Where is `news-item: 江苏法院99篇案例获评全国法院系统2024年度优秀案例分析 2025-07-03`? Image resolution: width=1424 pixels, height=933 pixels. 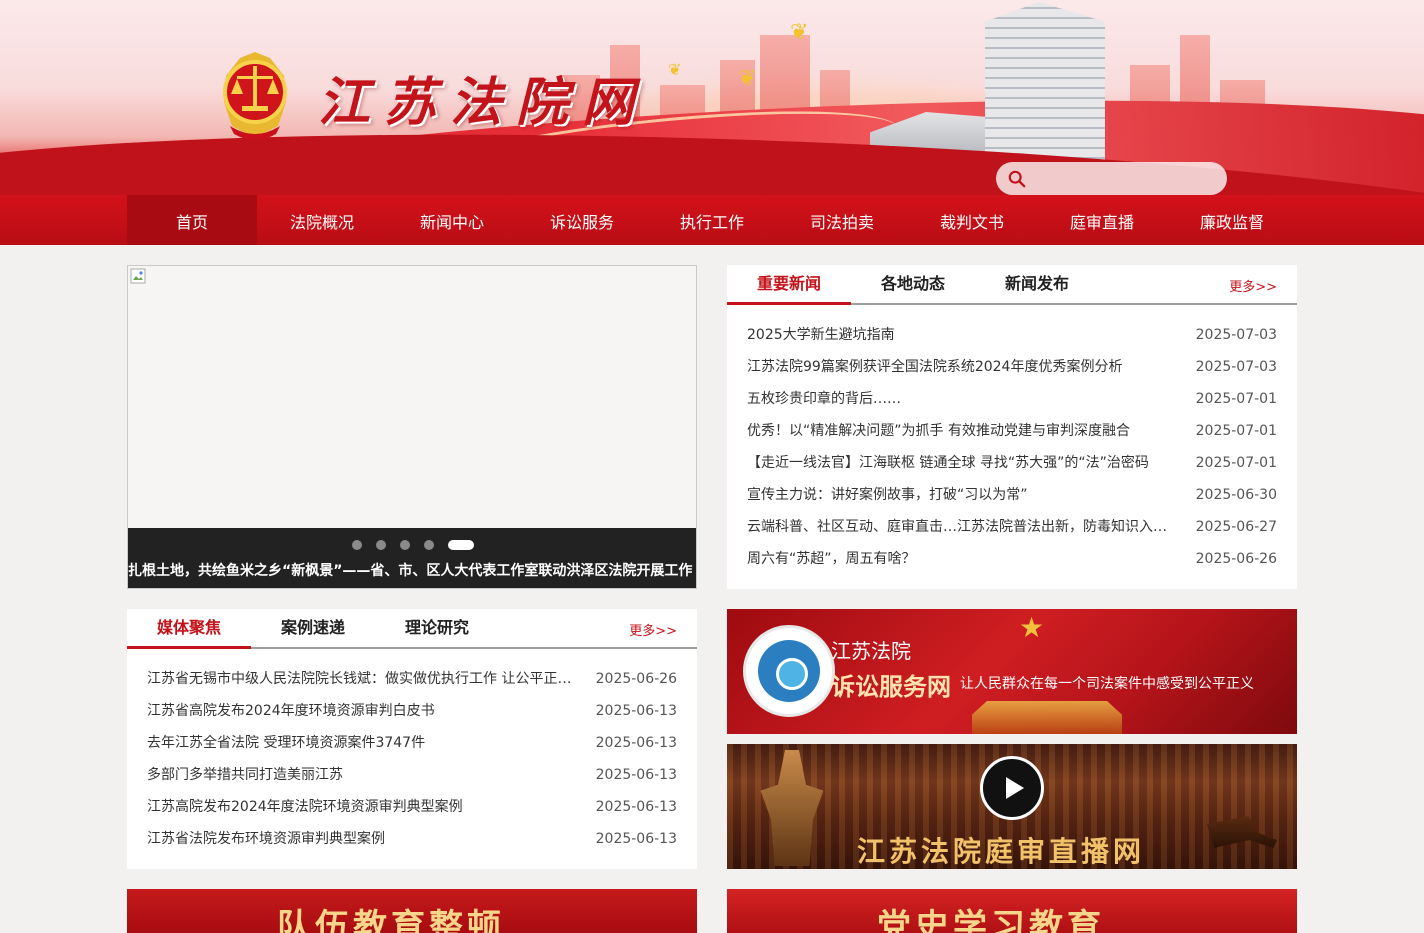
news-item: 江苏法院99篇案例获评全国法院系统2024年度优秀案例分析 2025-07-03 is located at coordinates (1012, 367).